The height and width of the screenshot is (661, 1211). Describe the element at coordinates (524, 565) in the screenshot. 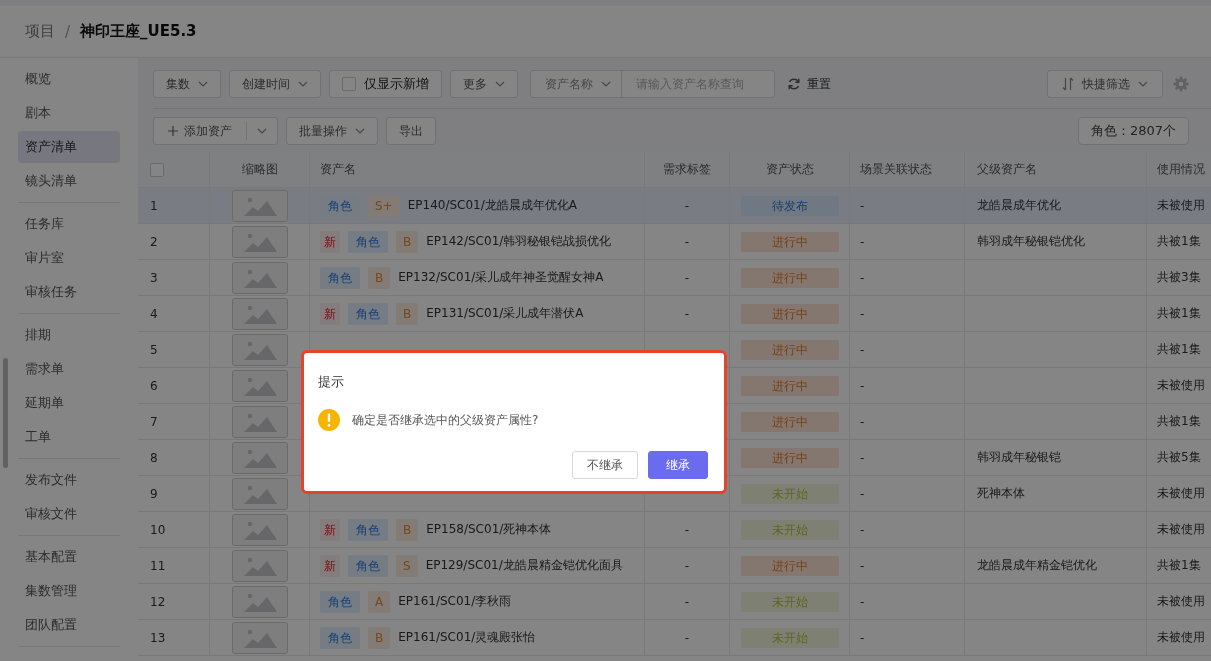

I see `asset-name-link: EP129/SC01/龙皓晨精金铠优化面具` at that location.